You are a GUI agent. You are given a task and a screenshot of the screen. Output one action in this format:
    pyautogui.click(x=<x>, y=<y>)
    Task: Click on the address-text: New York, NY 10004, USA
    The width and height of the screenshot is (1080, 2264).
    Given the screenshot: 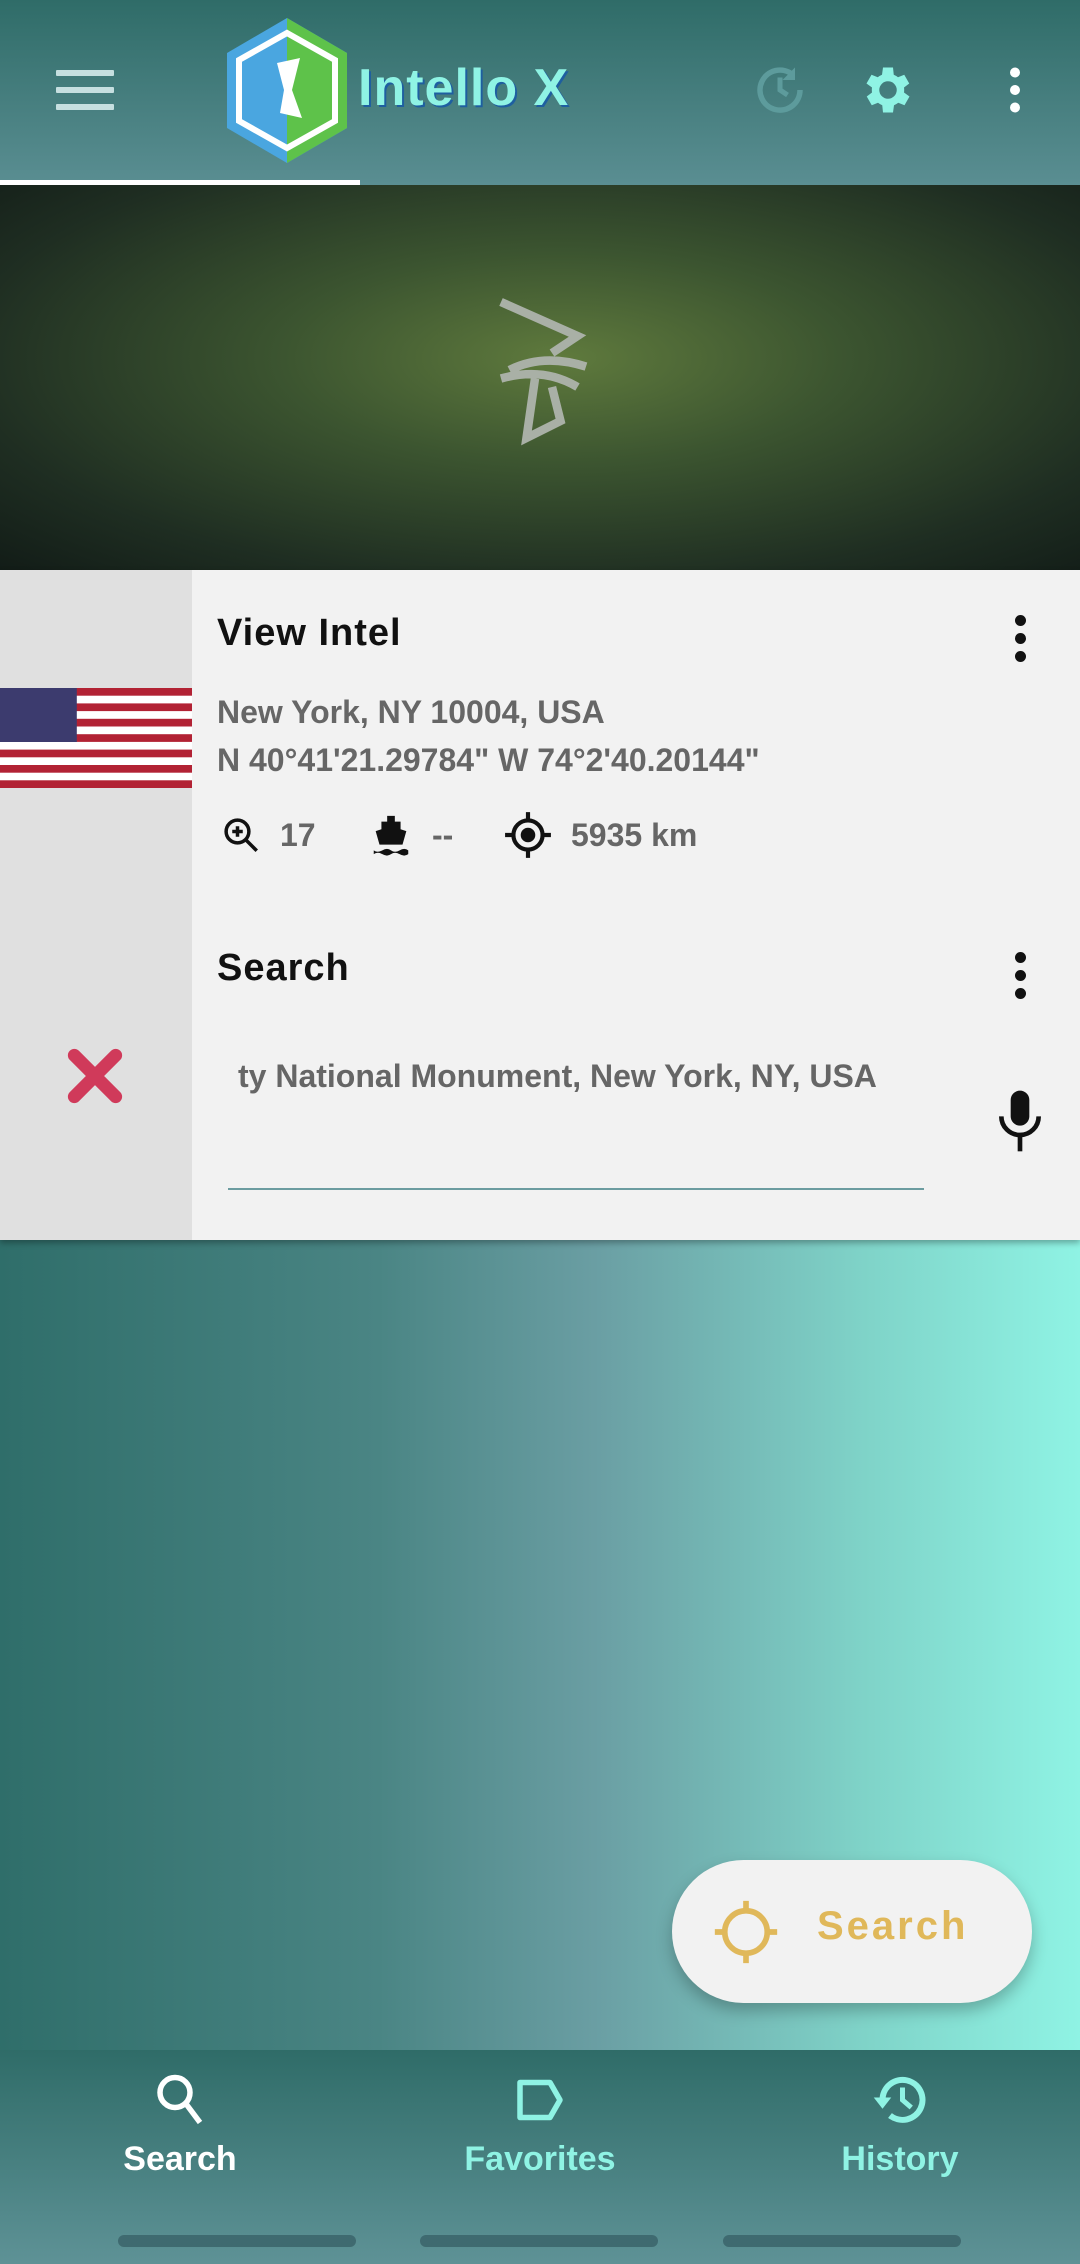 What is the action you would take?
    pyautogui.click(x=411, y=712)
    